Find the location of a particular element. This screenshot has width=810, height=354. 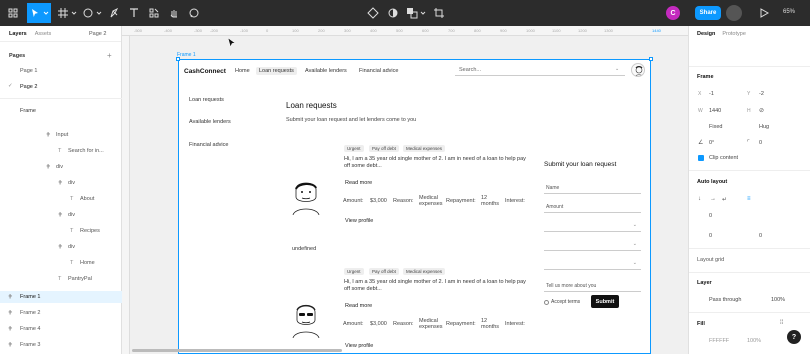

tab-assets: Assets is located at coordinates (43, 34).